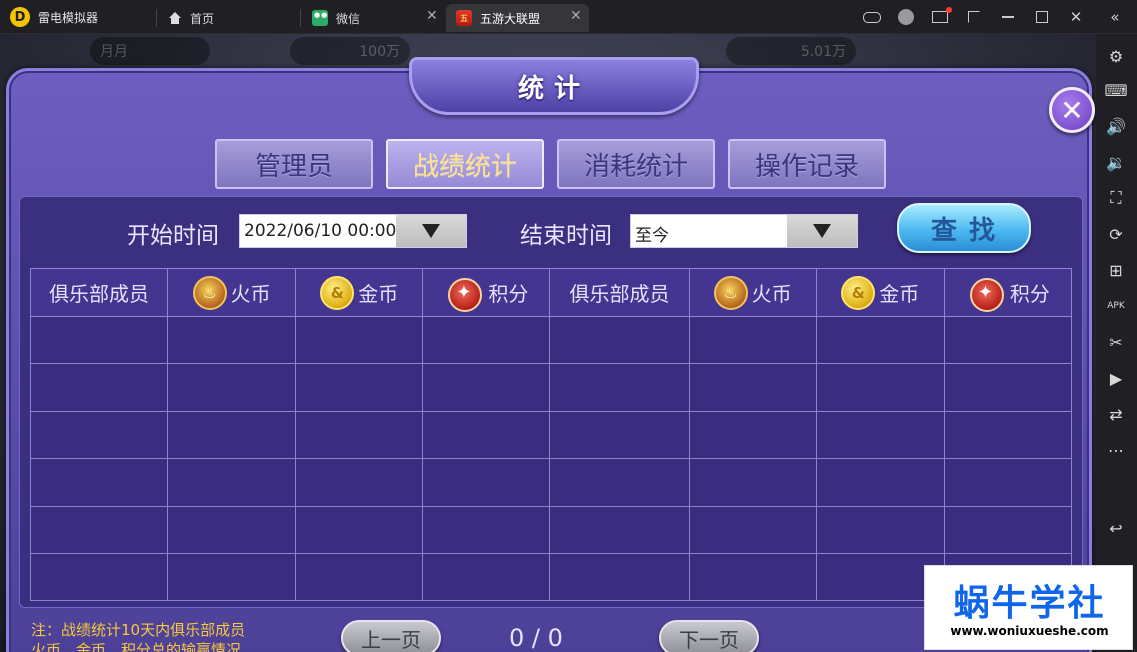 The width and height of the screenshot is (1137, 652). I want to click on tab-consumption-stats: 消耗统计, so click(636, 164).